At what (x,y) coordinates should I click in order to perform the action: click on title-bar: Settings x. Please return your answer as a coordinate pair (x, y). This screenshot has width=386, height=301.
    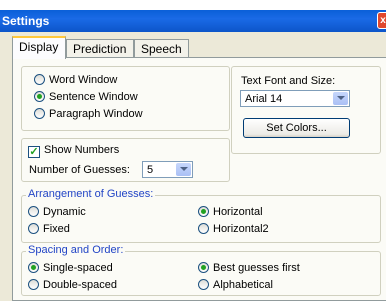
    Looking at the image, I should click on (193, 21).